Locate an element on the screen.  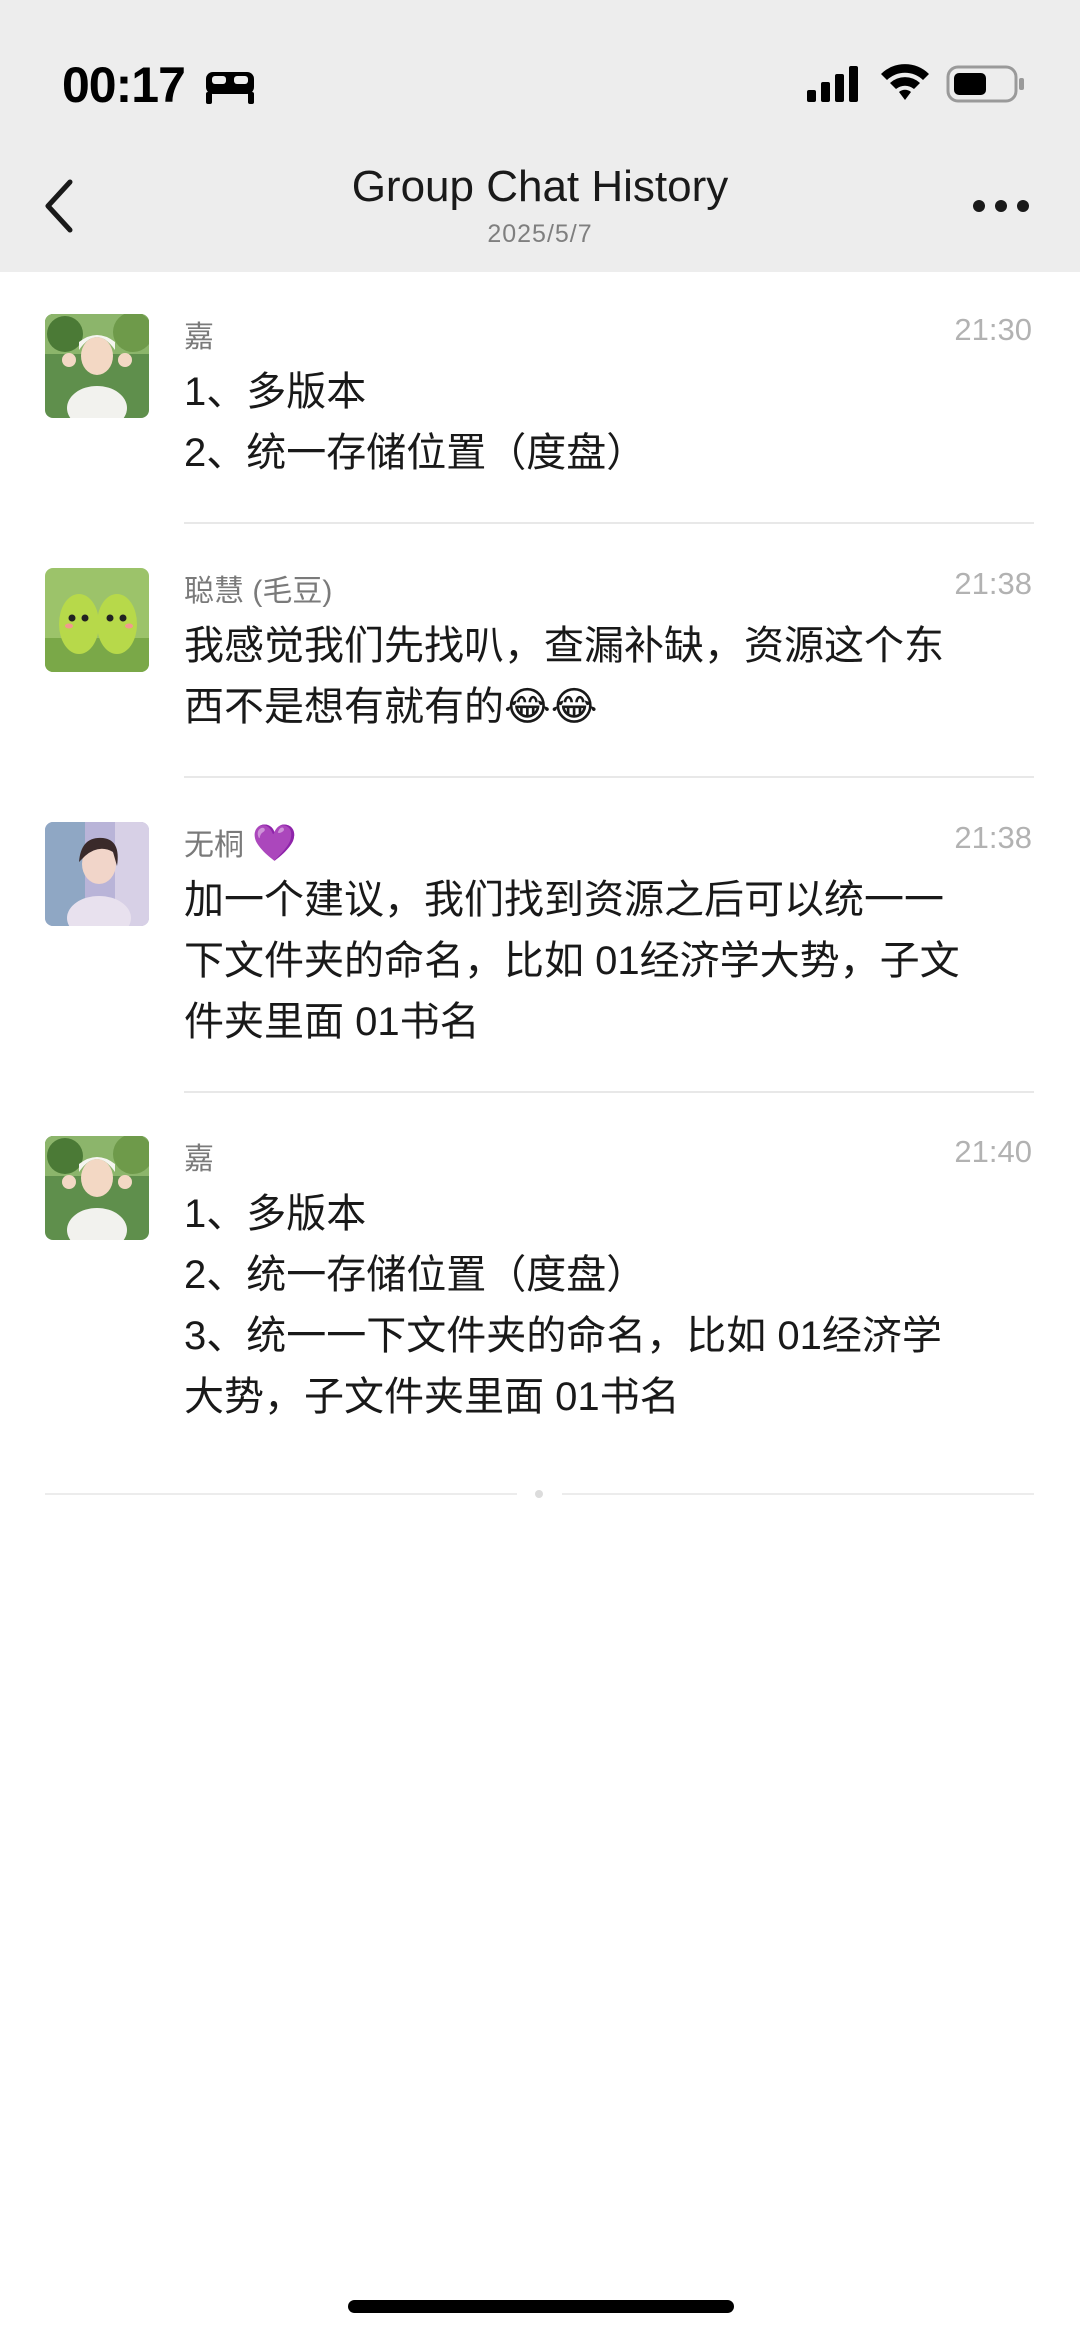
top-bar: 00:17 Group Chat History 2025/5/7 is located at coordinates (540, 136).